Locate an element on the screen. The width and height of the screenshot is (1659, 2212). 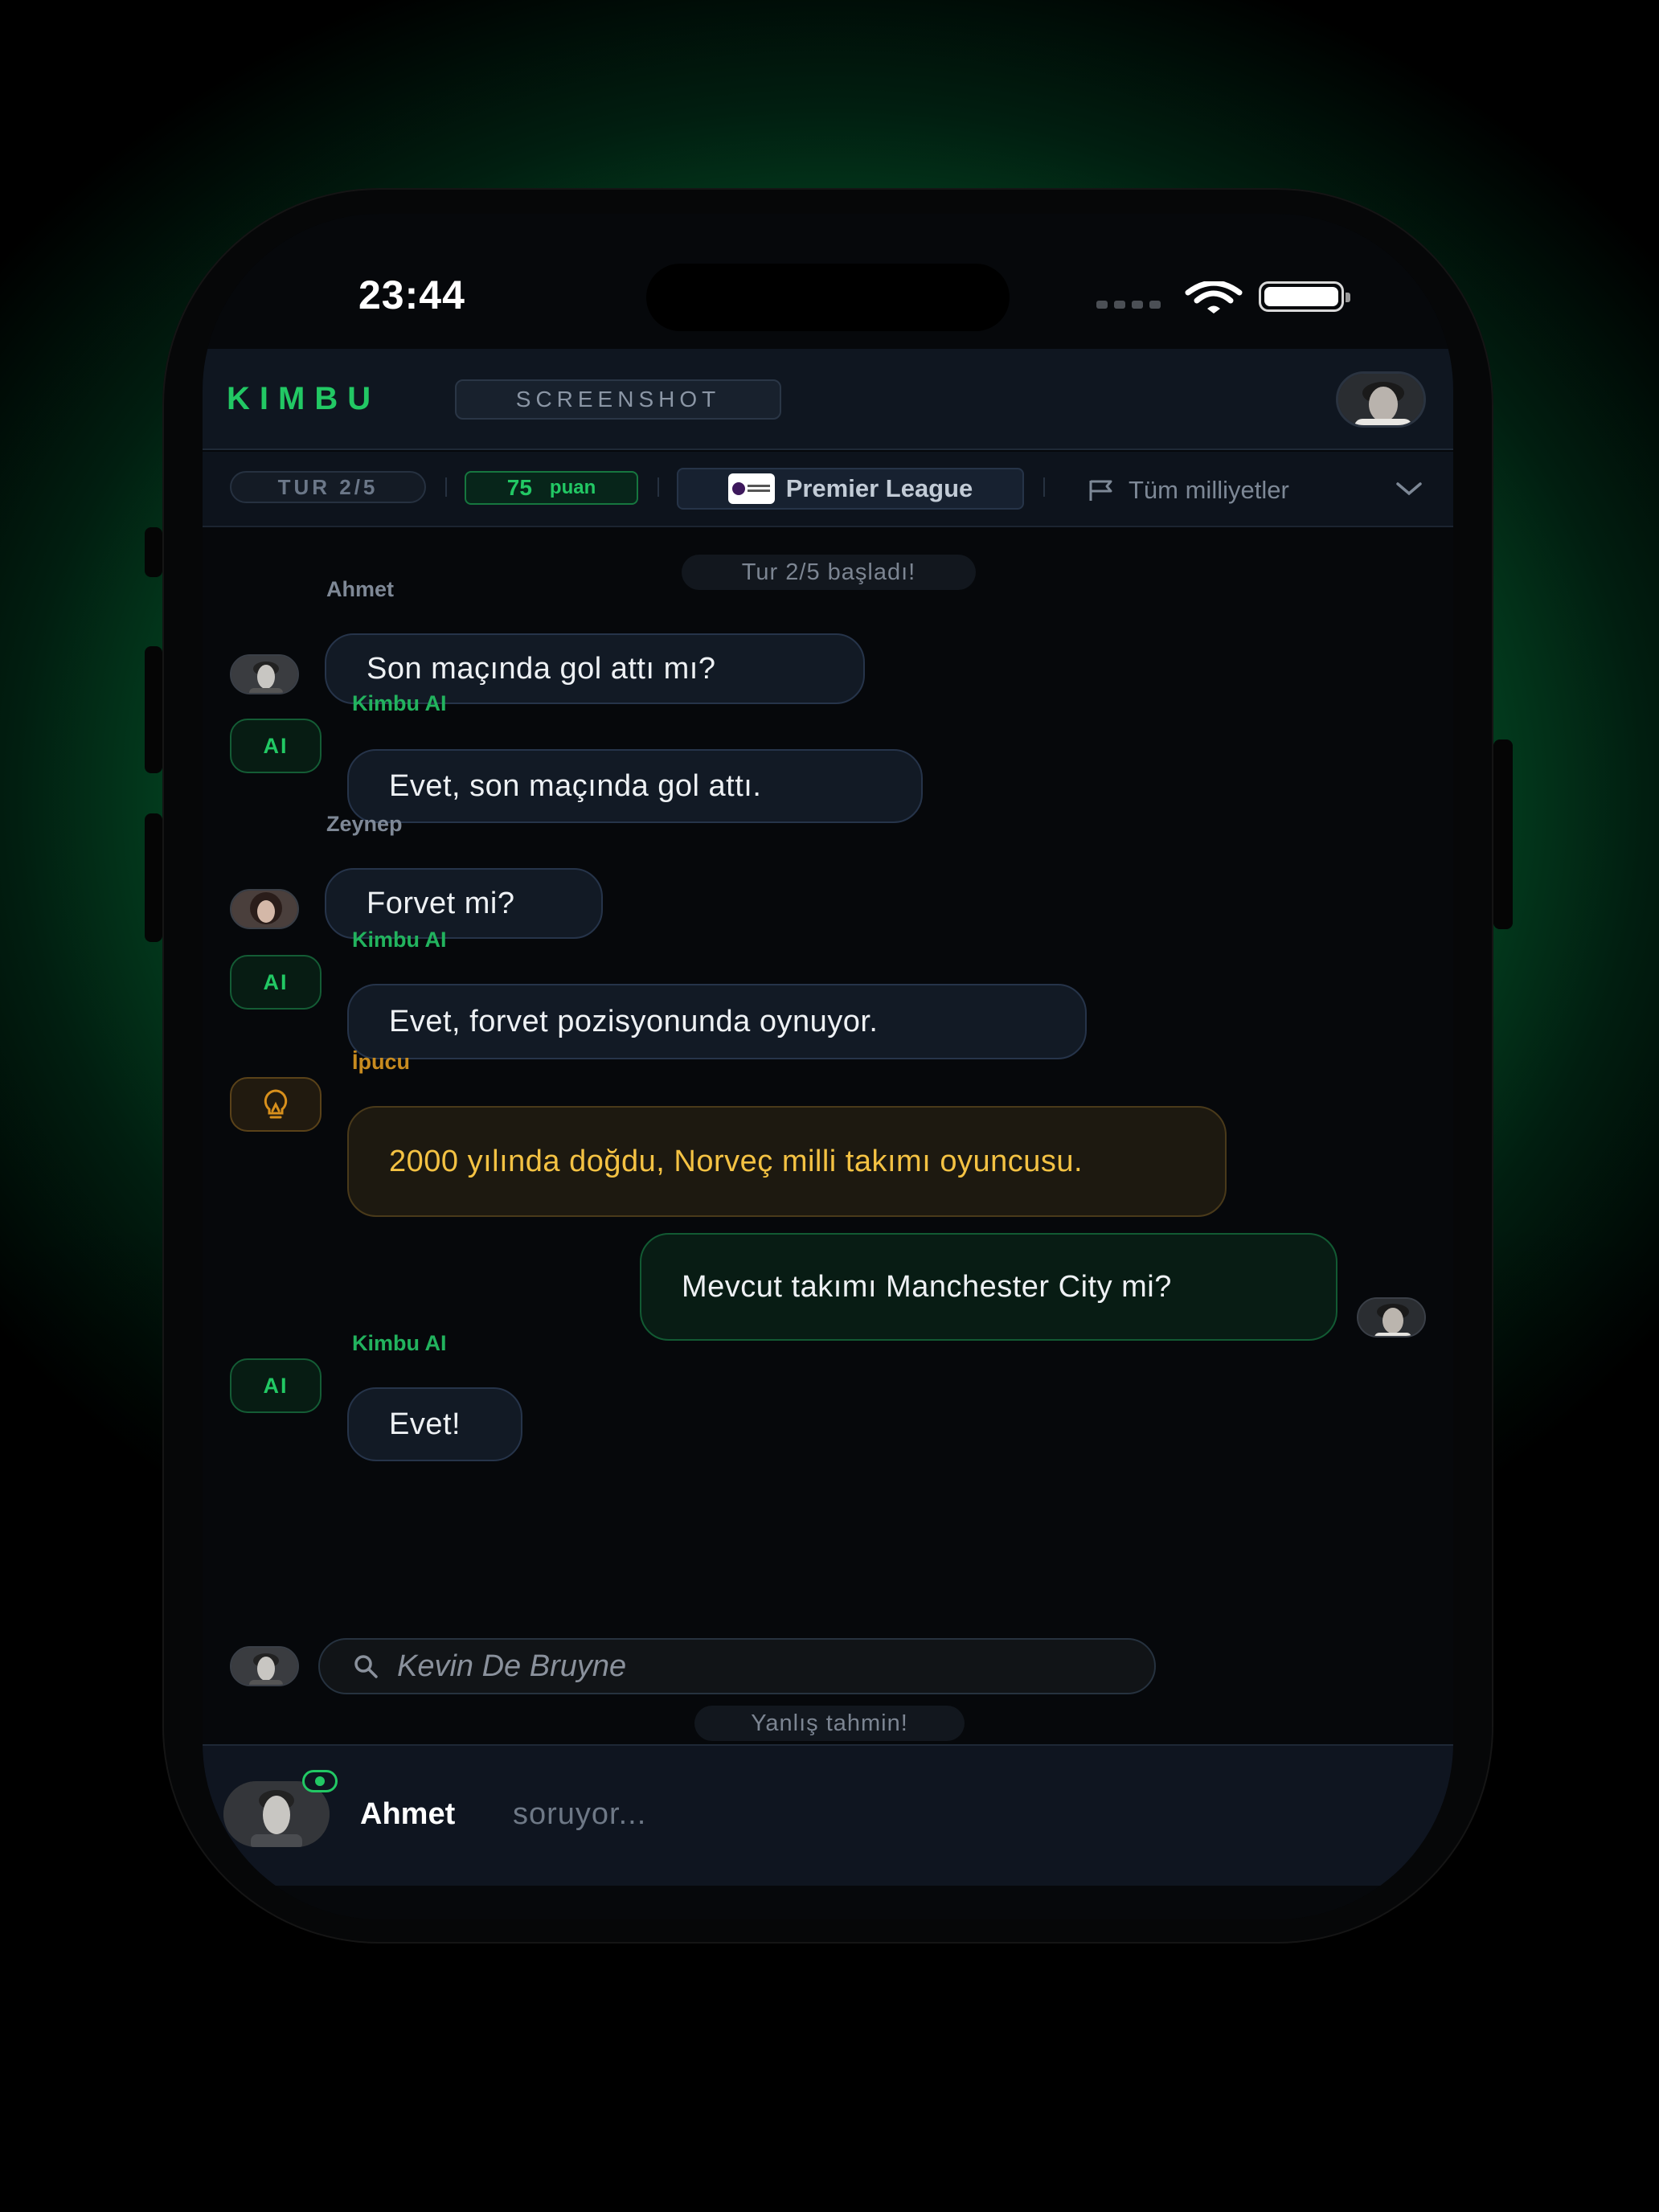
app-logo: KIMBU is located at coordinates (304, 398).